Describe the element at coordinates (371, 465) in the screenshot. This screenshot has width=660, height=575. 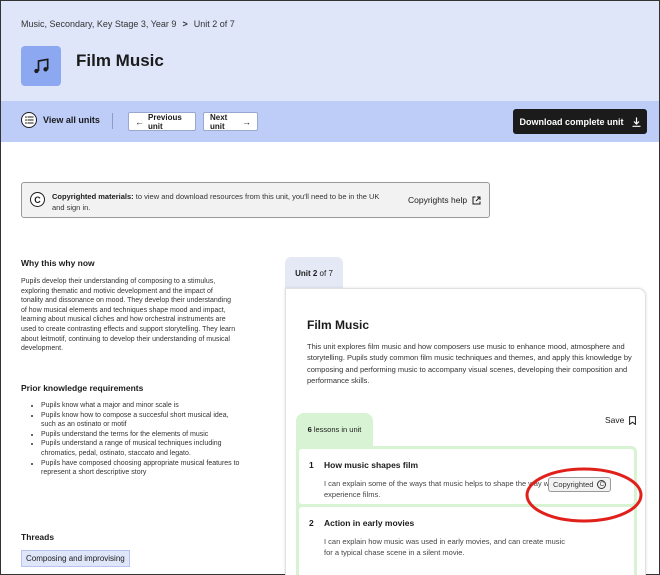
I see `lesson-title: How music shapes film` at that location.